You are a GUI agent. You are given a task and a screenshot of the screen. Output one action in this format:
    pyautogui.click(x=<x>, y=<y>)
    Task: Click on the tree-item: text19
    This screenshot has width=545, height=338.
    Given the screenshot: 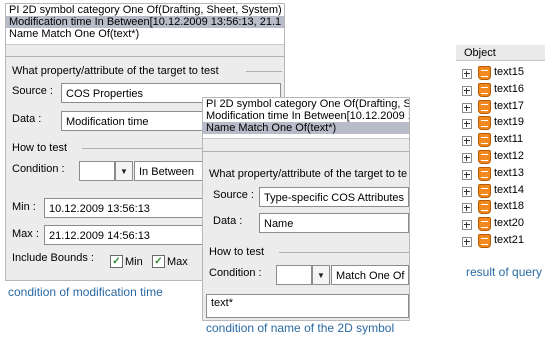 What is the action you would take?
    pyautogui.click(x=502, y=123)
    